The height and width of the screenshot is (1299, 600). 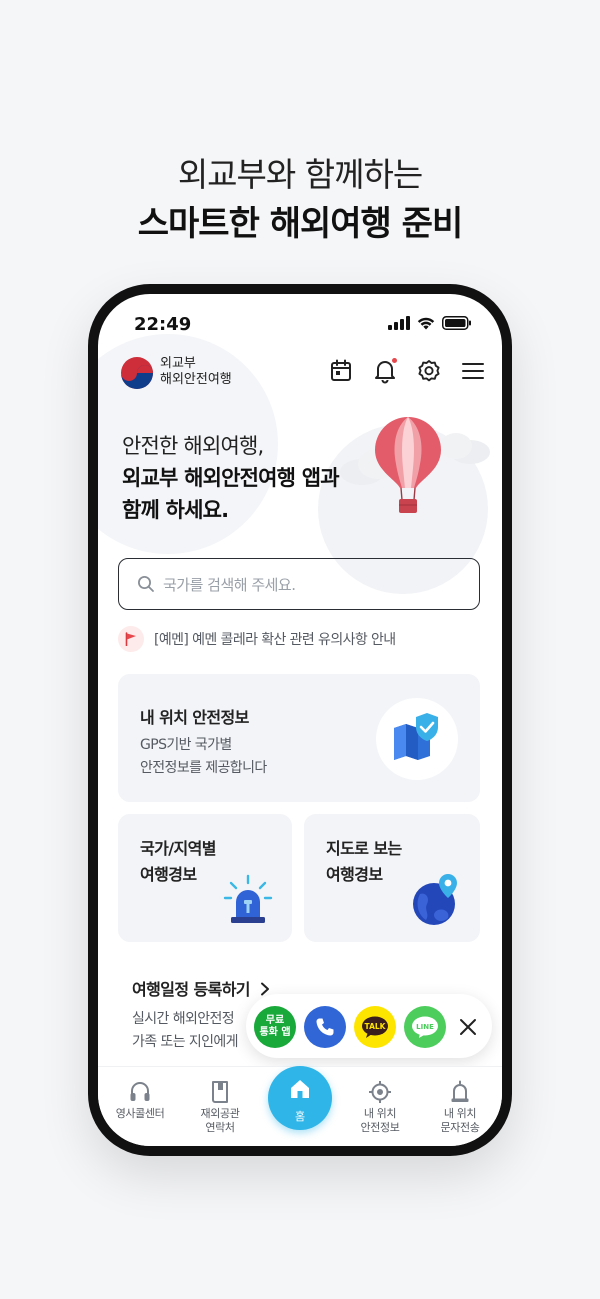 I want to click on hamburger-menu-icon, so click(x=473, y=371).